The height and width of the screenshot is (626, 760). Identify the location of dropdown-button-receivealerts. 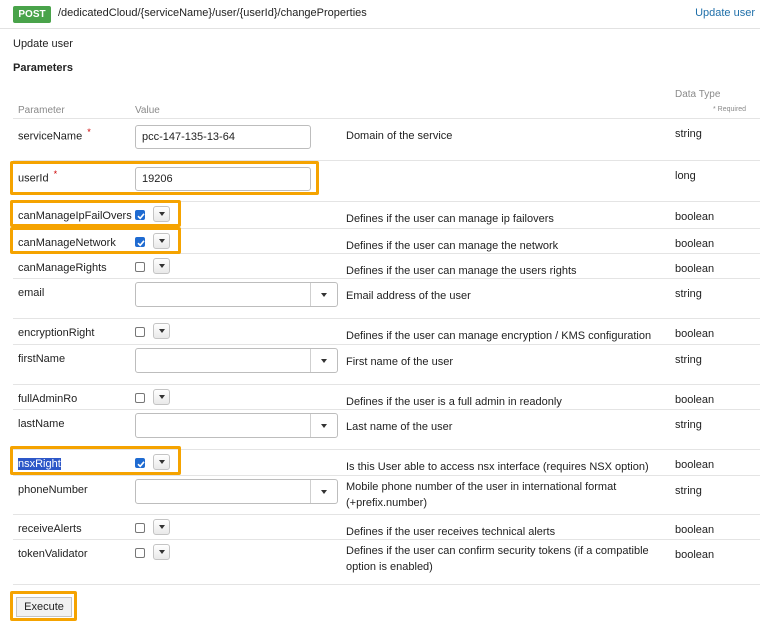
(161, 527).